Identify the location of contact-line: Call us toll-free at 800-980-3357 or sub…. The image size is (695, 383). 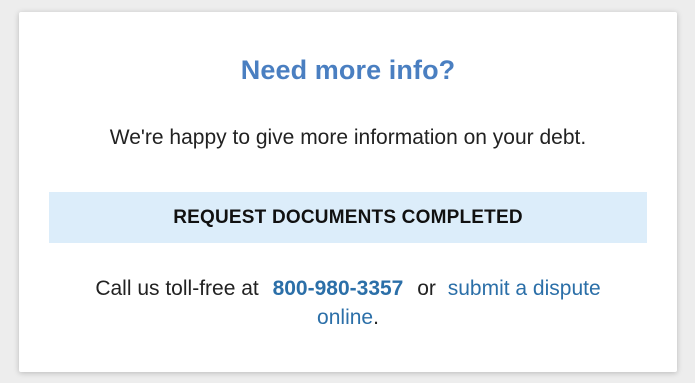
(348, 303).